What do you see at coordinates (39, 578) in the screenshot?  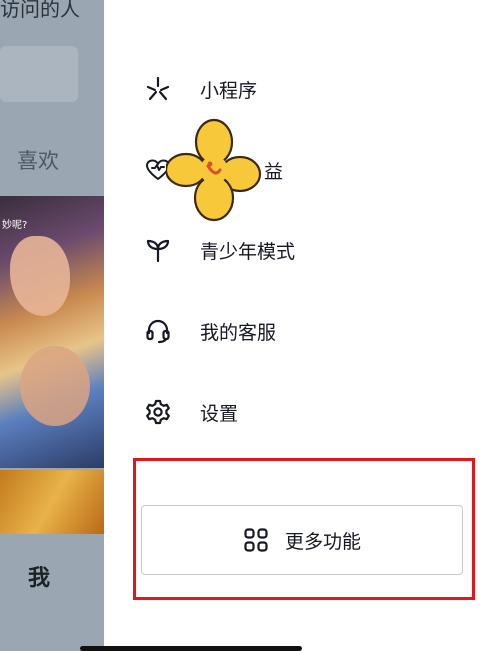 I see `tab-me: 我` at bounding box center [39, 578].